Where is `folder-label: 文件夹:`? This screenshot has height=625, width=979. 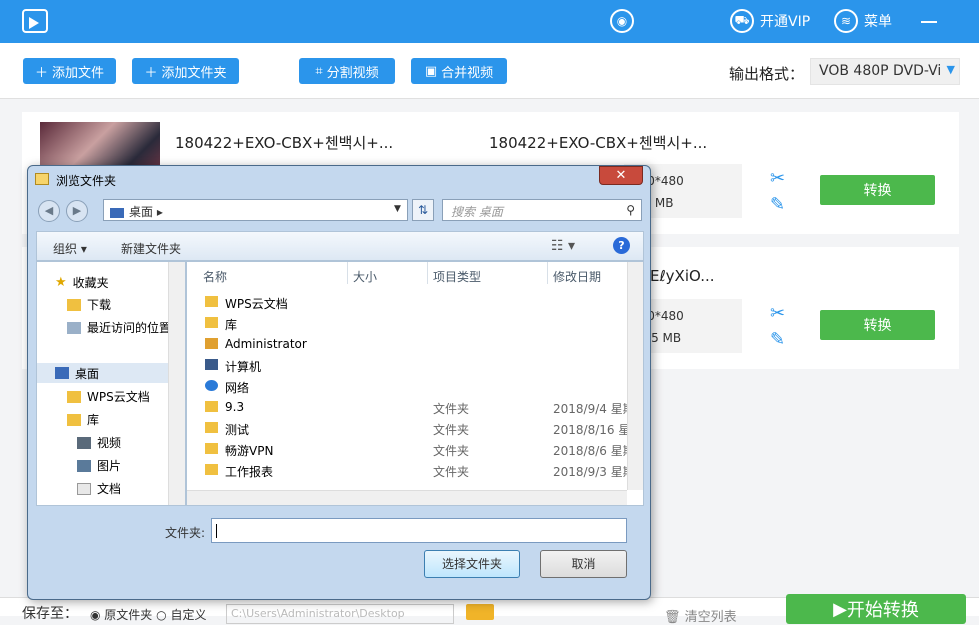
folder-label: 文件夹: is located at coordinates (185, 533).